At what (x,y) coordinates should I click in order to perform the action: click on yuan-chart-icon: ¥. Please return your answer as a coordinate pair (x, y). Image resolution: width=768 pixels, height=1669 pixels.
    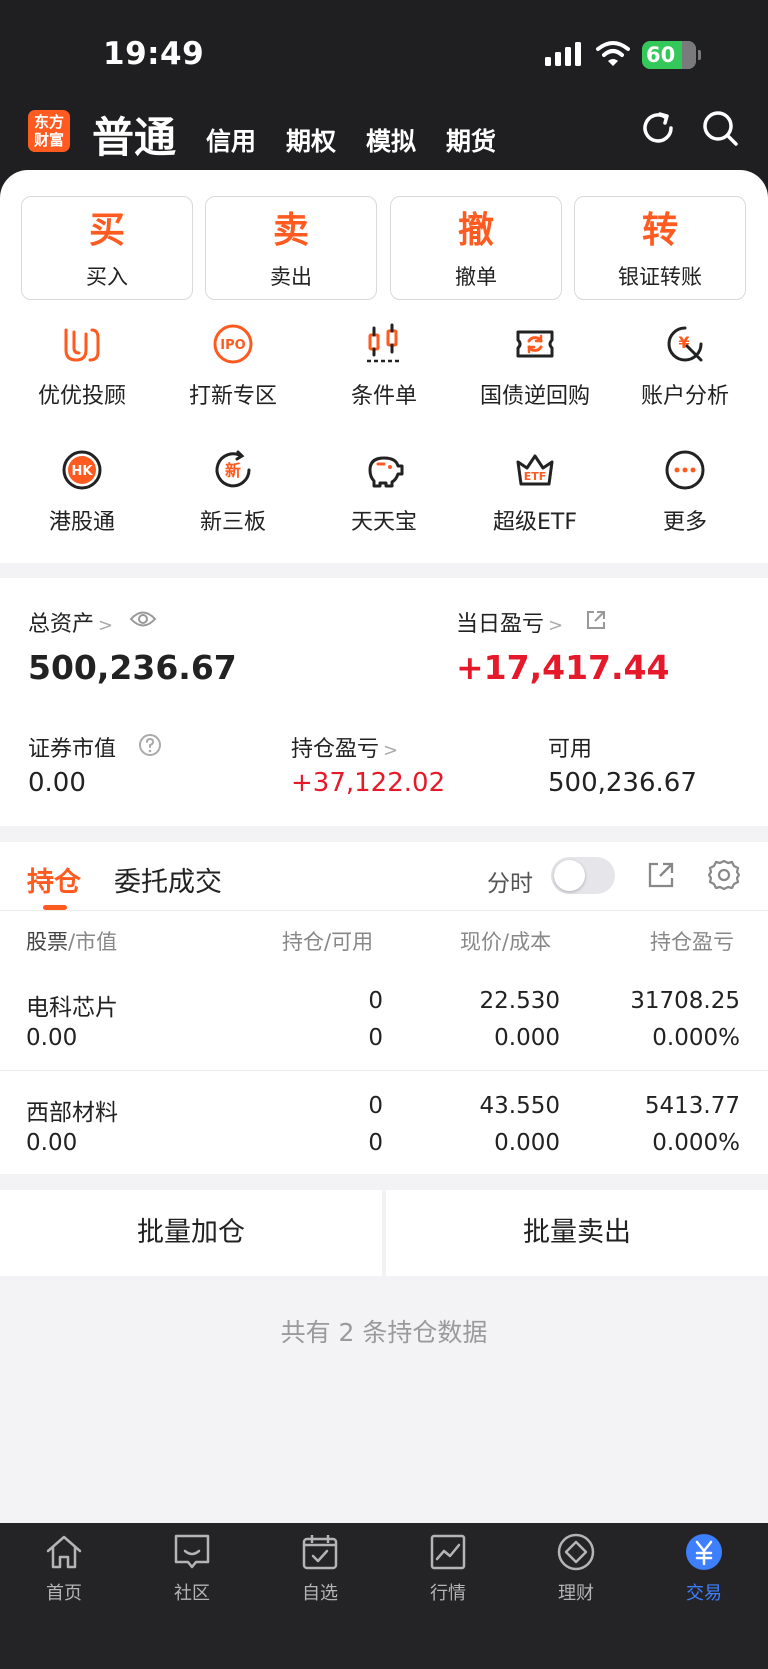
    Looking at the image, I should click on (685, 344).